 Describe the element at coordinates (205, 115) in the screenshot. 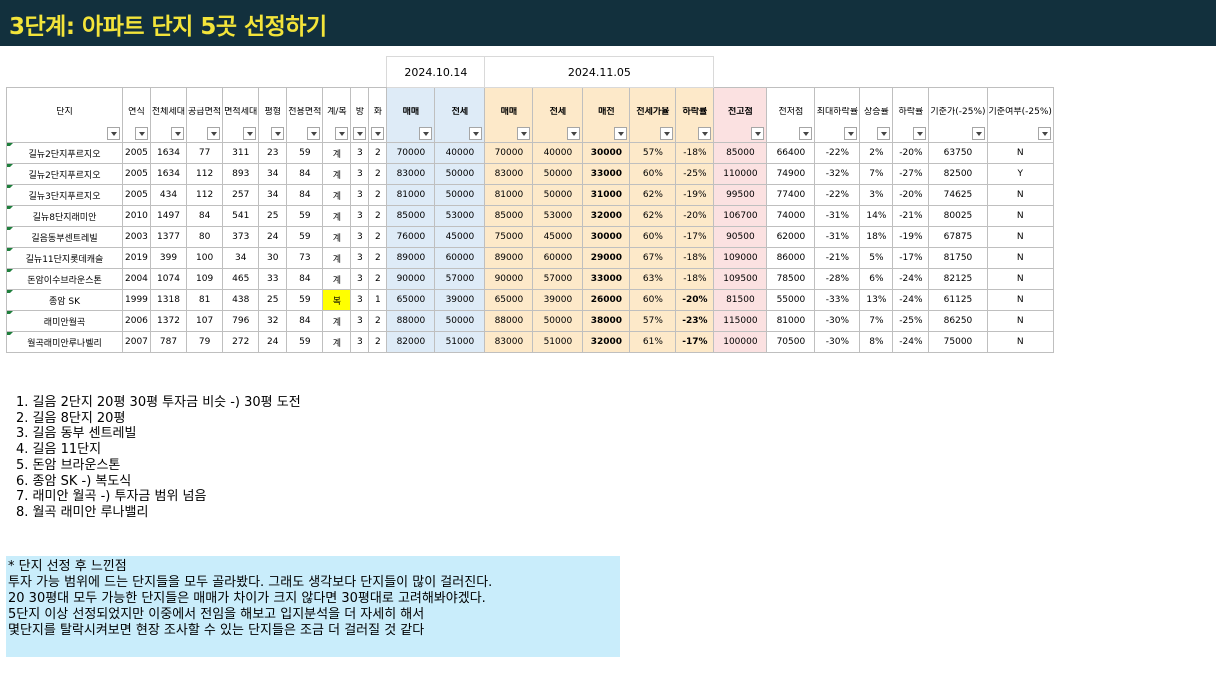

I see `column-header: 공급면적` at that location.